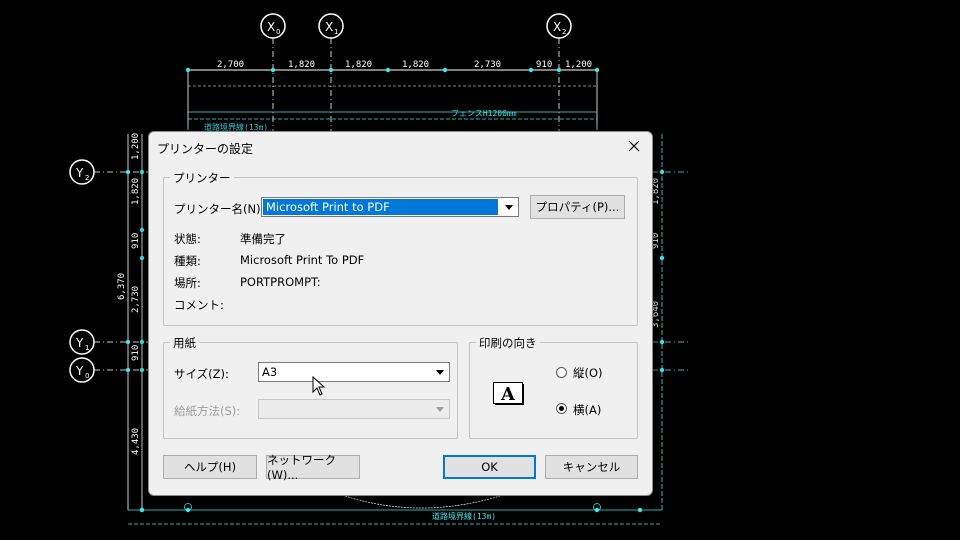 This screenshot has width=960, height=540. What do you see at coordinates (187, 283) in the screenshot?
I see `location-label: 場所:` at bounding box center [187, 283].